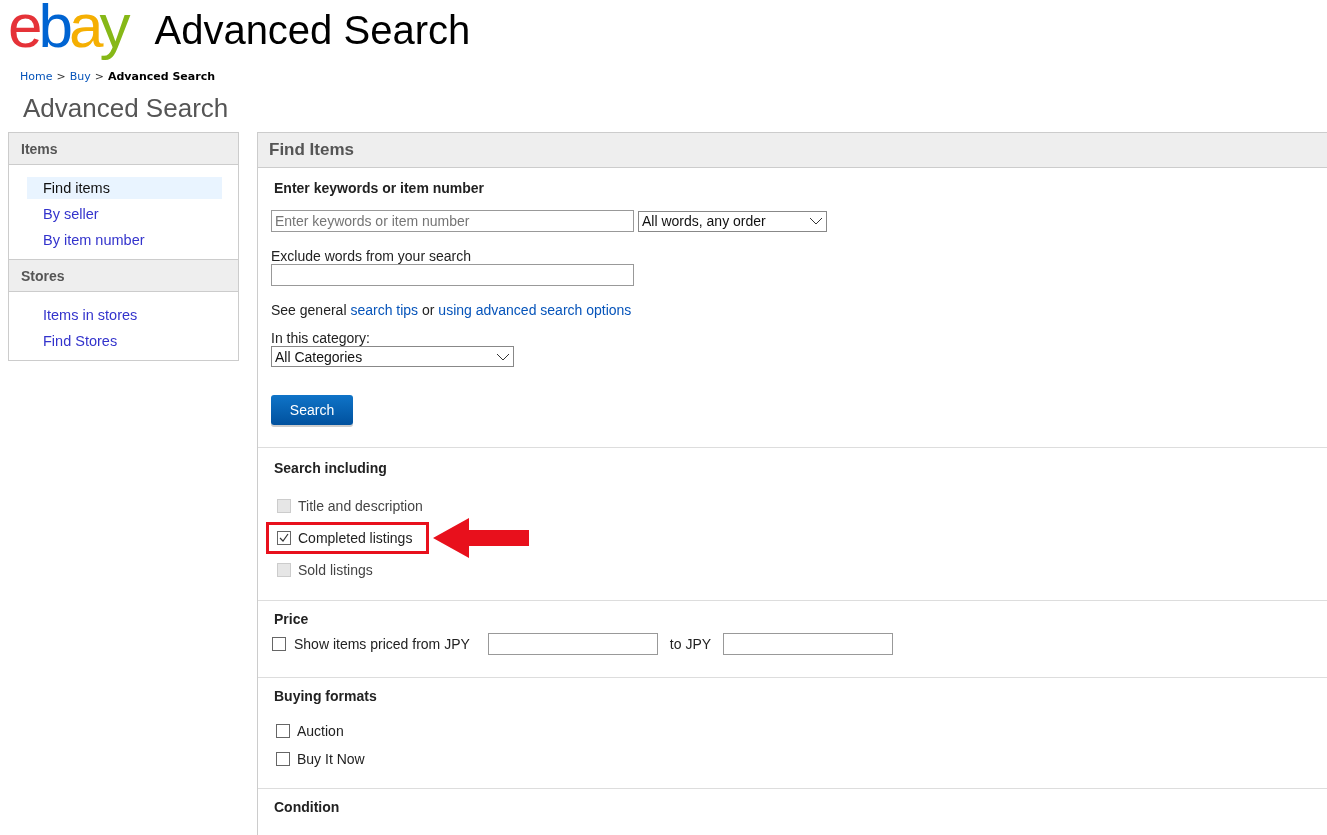  Describe the element at coordinates (161, 76) in the screenshot. I see `breadcrumb-current-page: Advanced Search` at that location.